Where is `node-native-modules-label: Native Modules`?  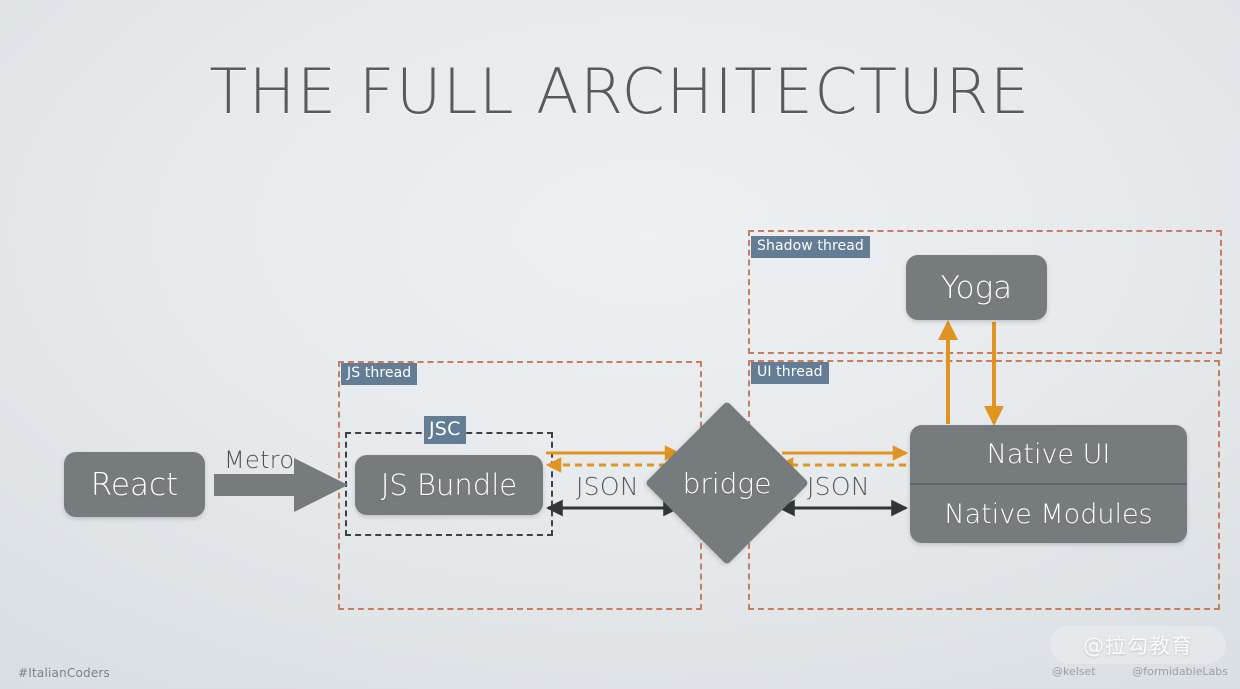 node-native-modules-label: Native Modules is located at coordinates (1048, 514).